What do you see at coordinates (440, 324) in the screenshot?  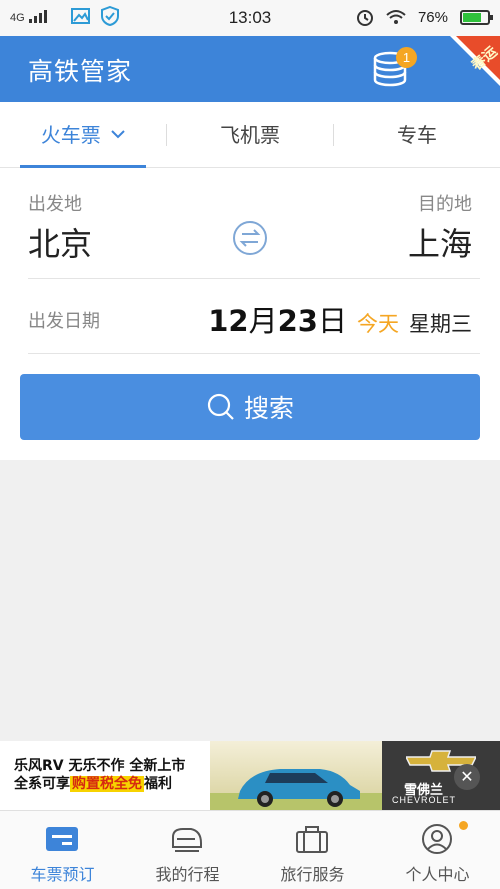 I see `weekday-label: 星期三` at bounding box center [440, 324].